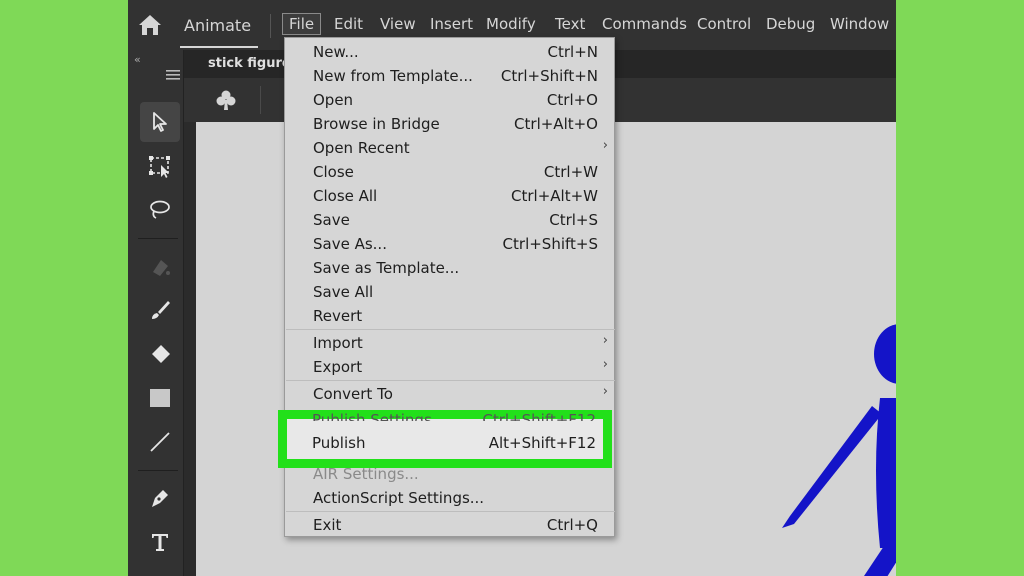 The image size is (1024, 576). I want to click on brush-tool, so click(160, 310).